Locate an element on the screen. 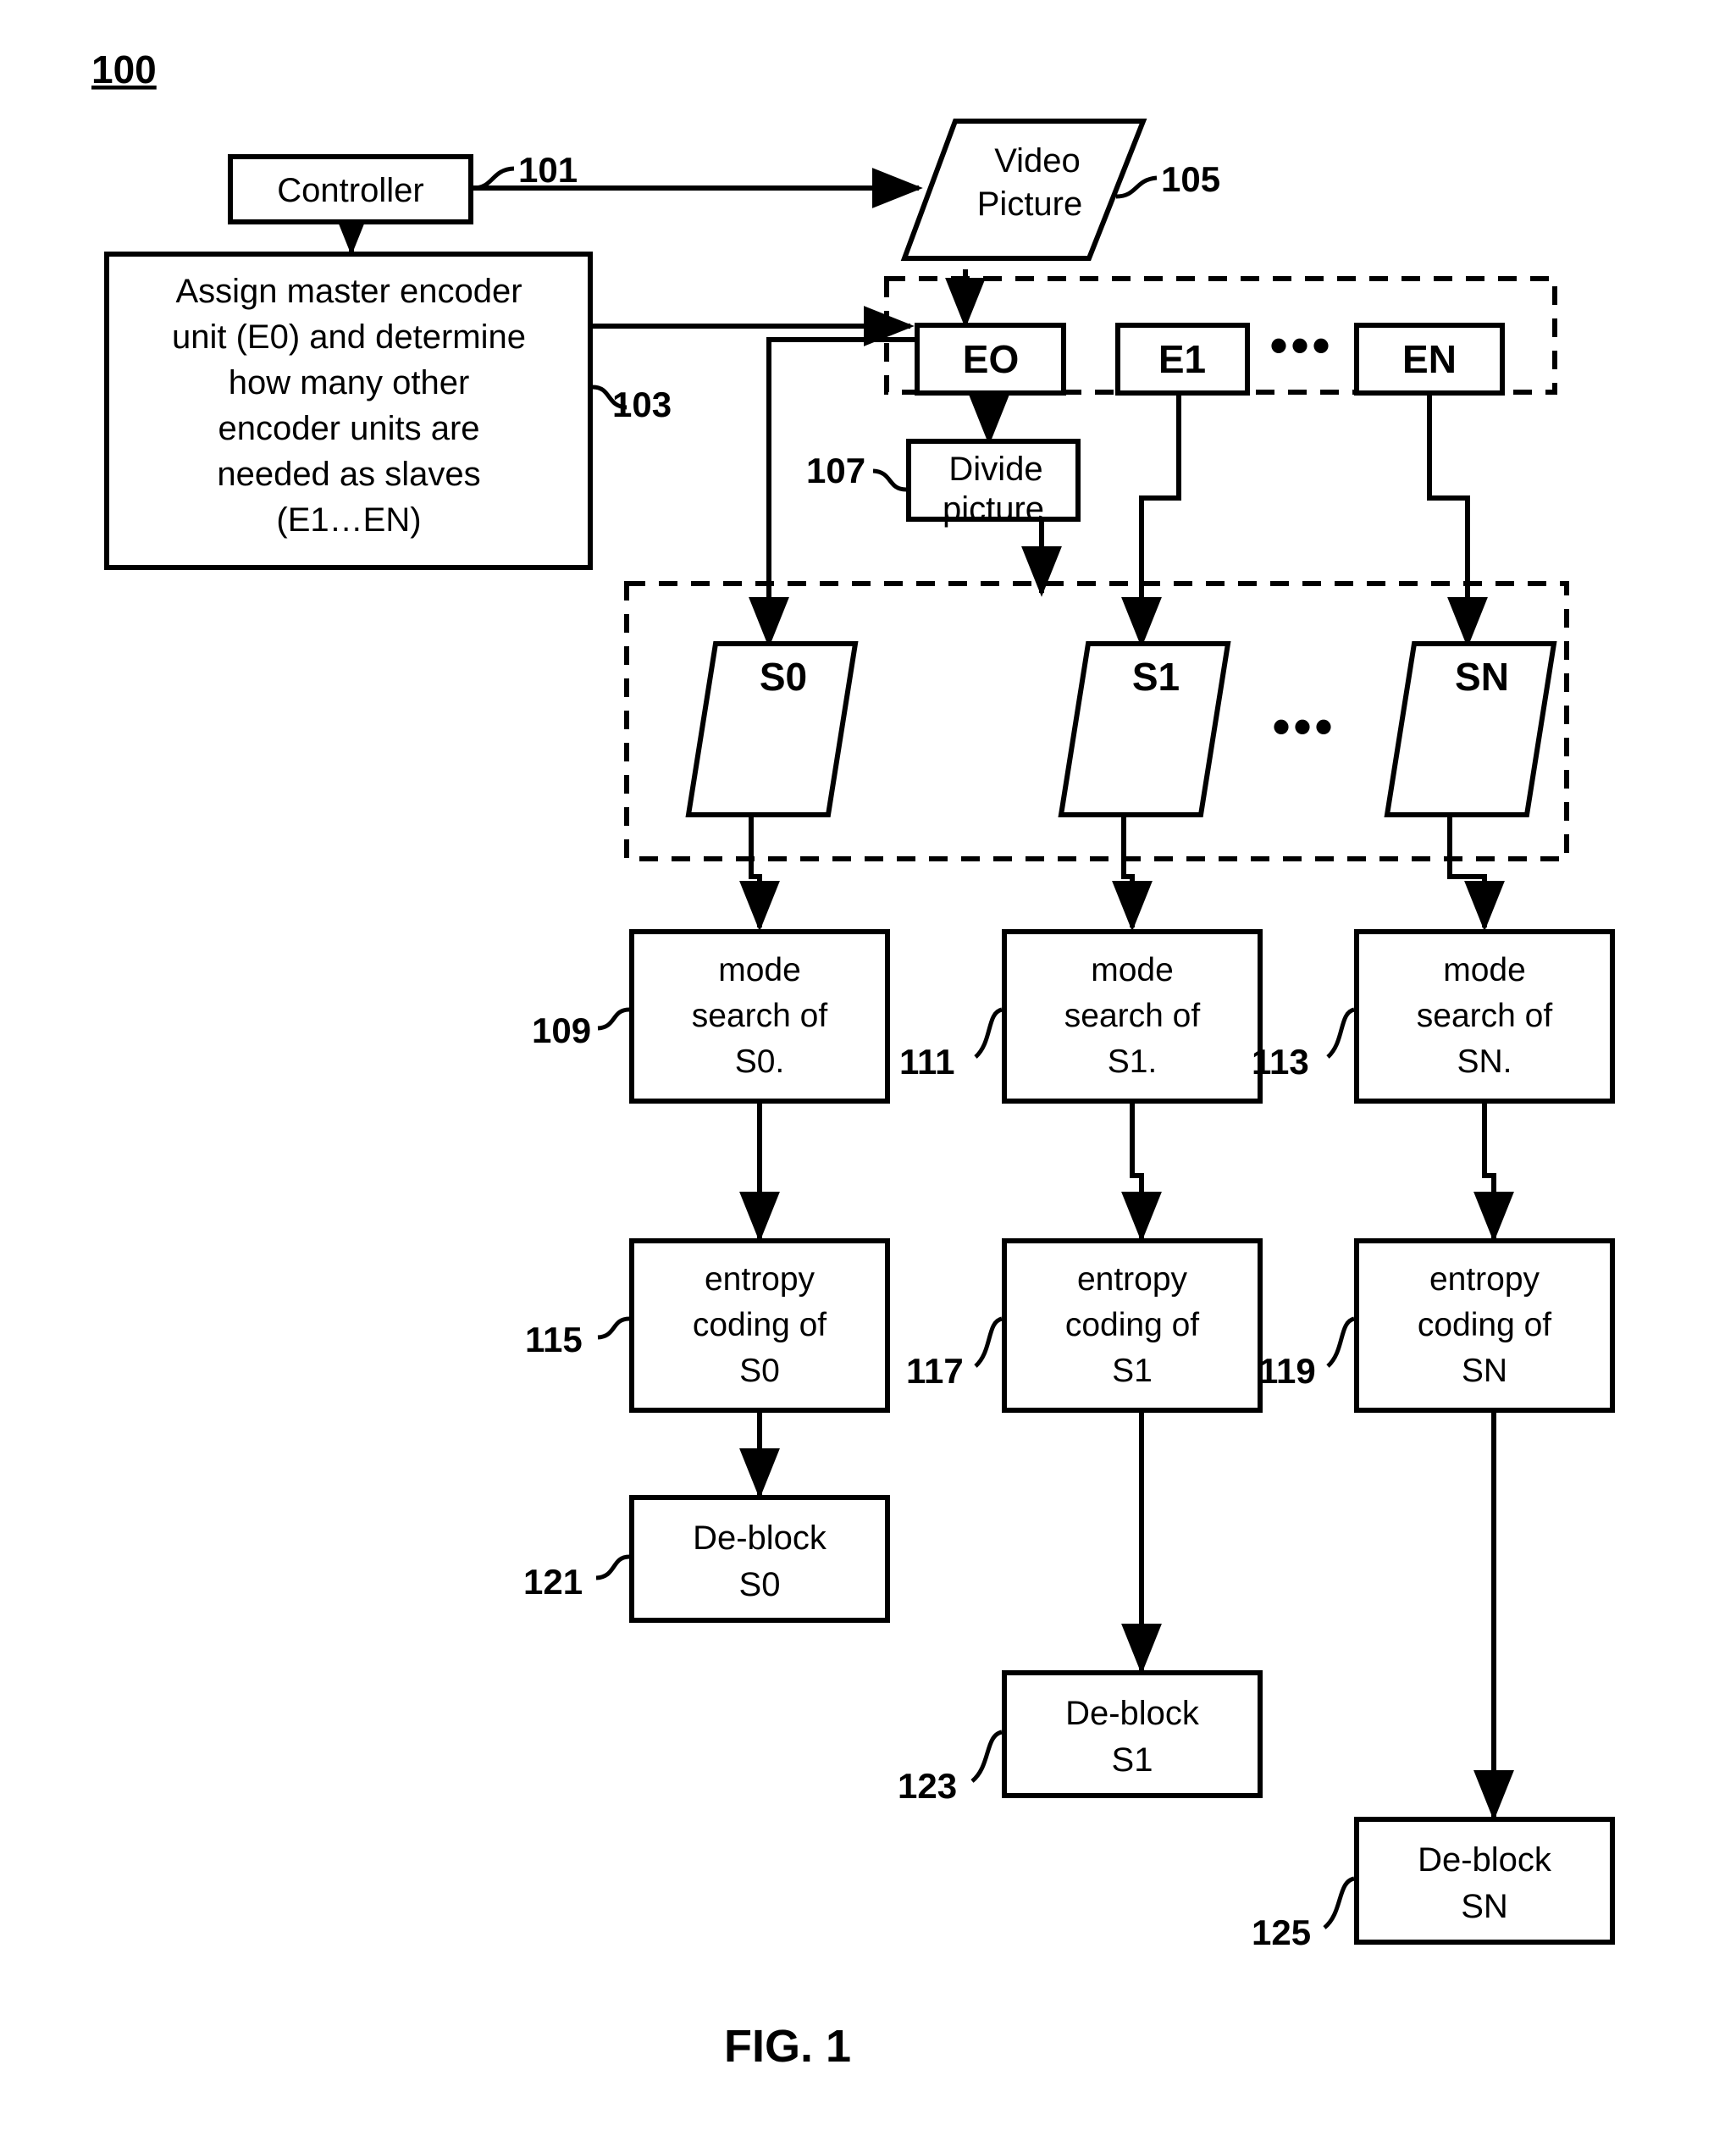  controller-label: Controller is located at coordinates (350, 190).